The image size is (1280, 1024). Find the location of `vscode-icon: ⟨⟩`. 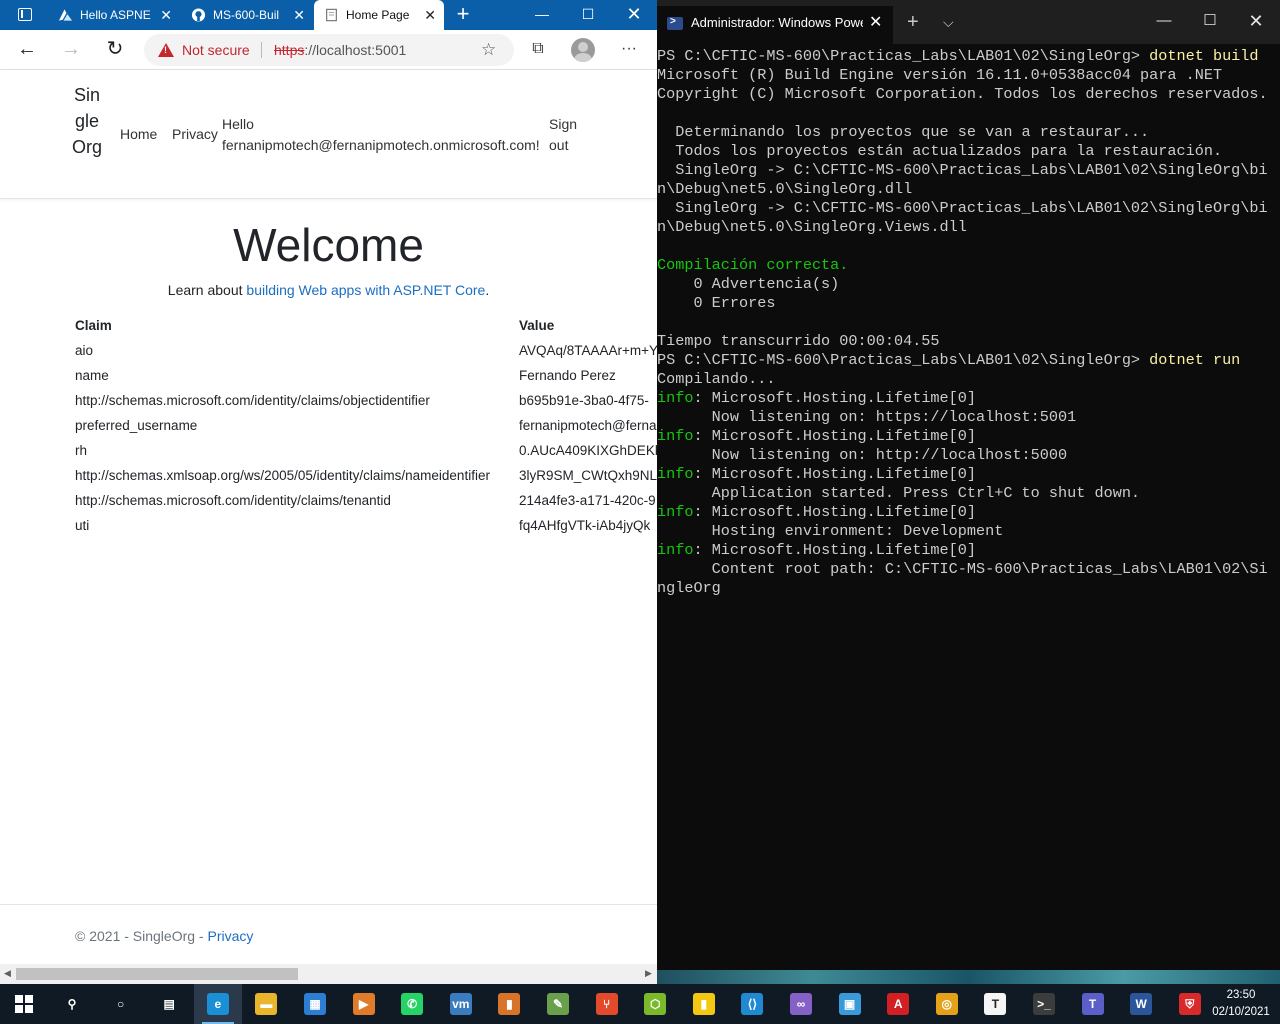

vscode-icon: ⟨⟩ is located at coordinates (752, 1004).